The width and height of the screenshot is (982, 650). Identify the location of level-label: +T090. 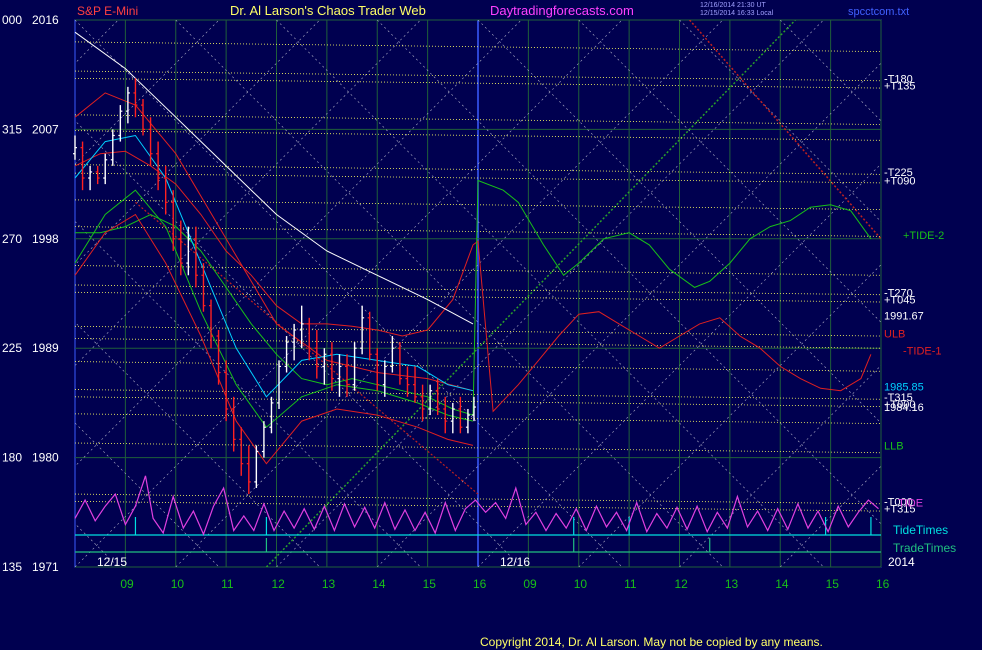
(900, 181).